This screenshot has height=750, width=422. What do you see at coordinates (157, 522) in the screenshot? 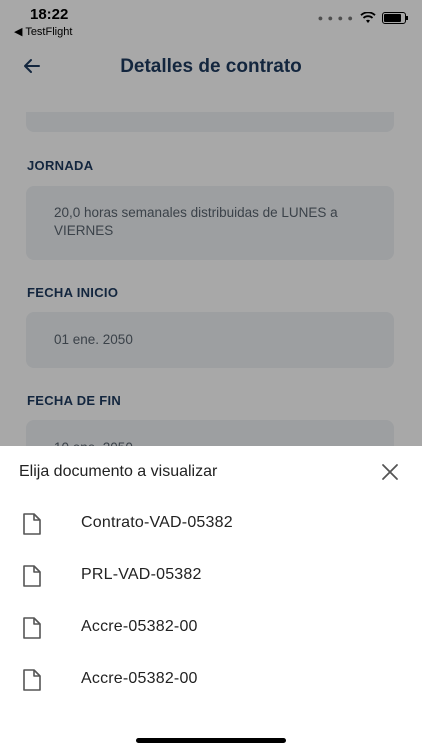
I see `document-label: Contrato-VAD-05382` at bounding box center [157, 522].